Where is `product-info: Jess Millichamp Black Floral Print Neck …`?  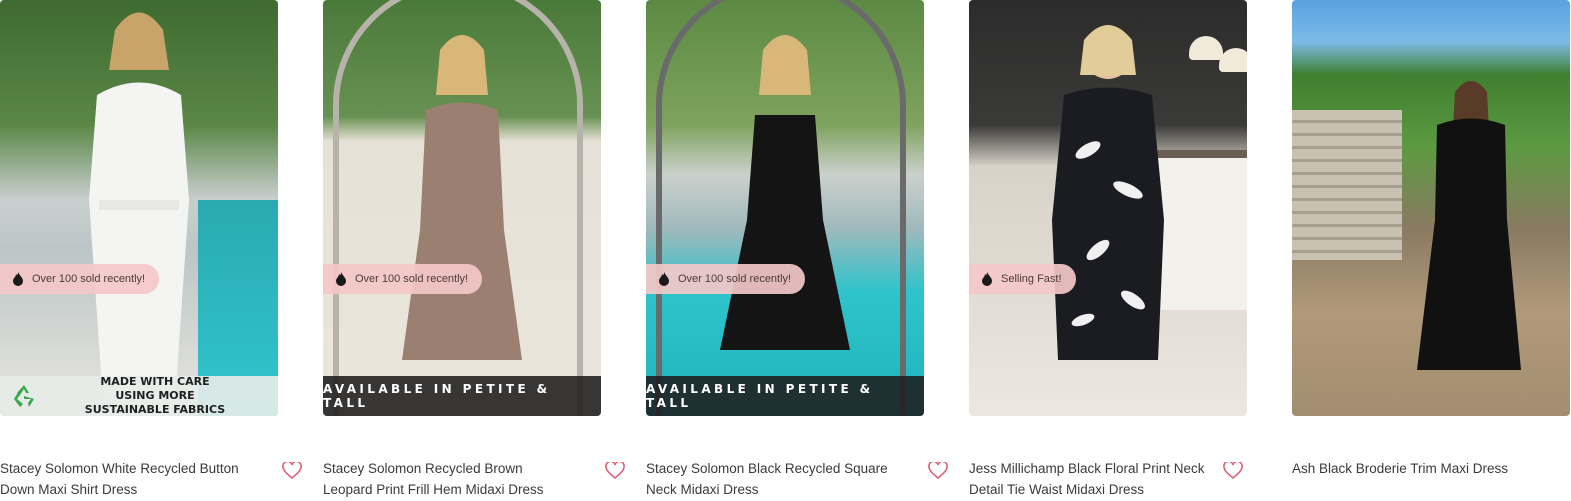 product-info: Jess Millichamp Black Floral Print Neck … is located at coordinates (1124, 479).